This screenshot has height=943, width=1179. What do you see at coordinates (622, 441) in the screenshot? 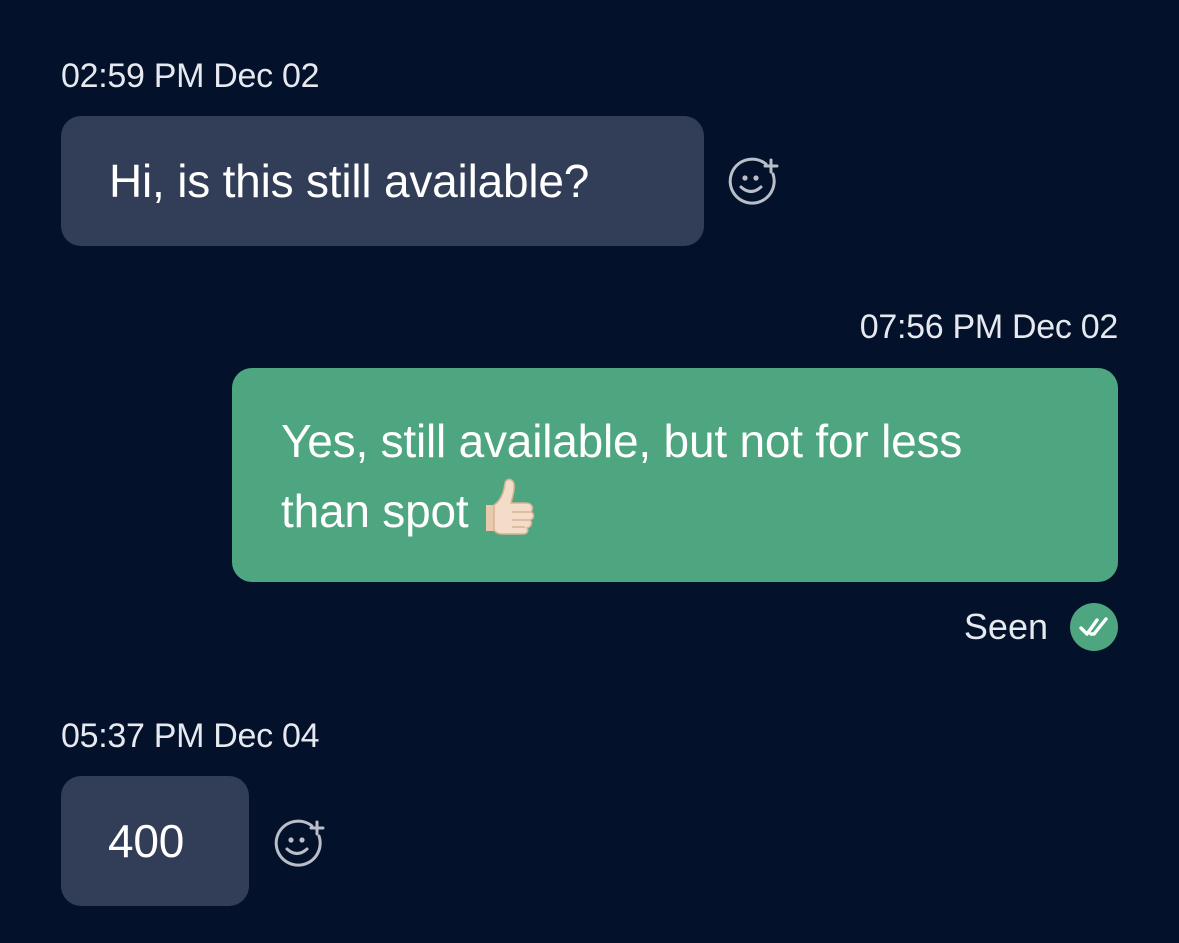
I see `message-text-line: Yes, still available, but not for less` at bounding box center [622, 441].